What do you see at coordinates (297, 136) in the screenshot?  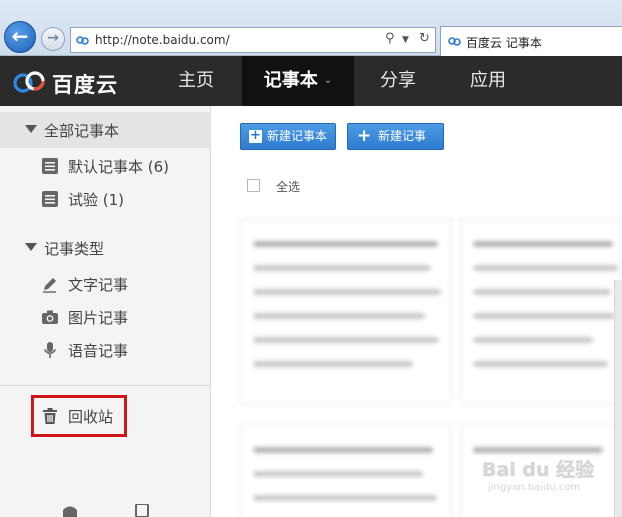 I see `new-notebook-button-label: 新建记事本` at bounding box center [297, 136].